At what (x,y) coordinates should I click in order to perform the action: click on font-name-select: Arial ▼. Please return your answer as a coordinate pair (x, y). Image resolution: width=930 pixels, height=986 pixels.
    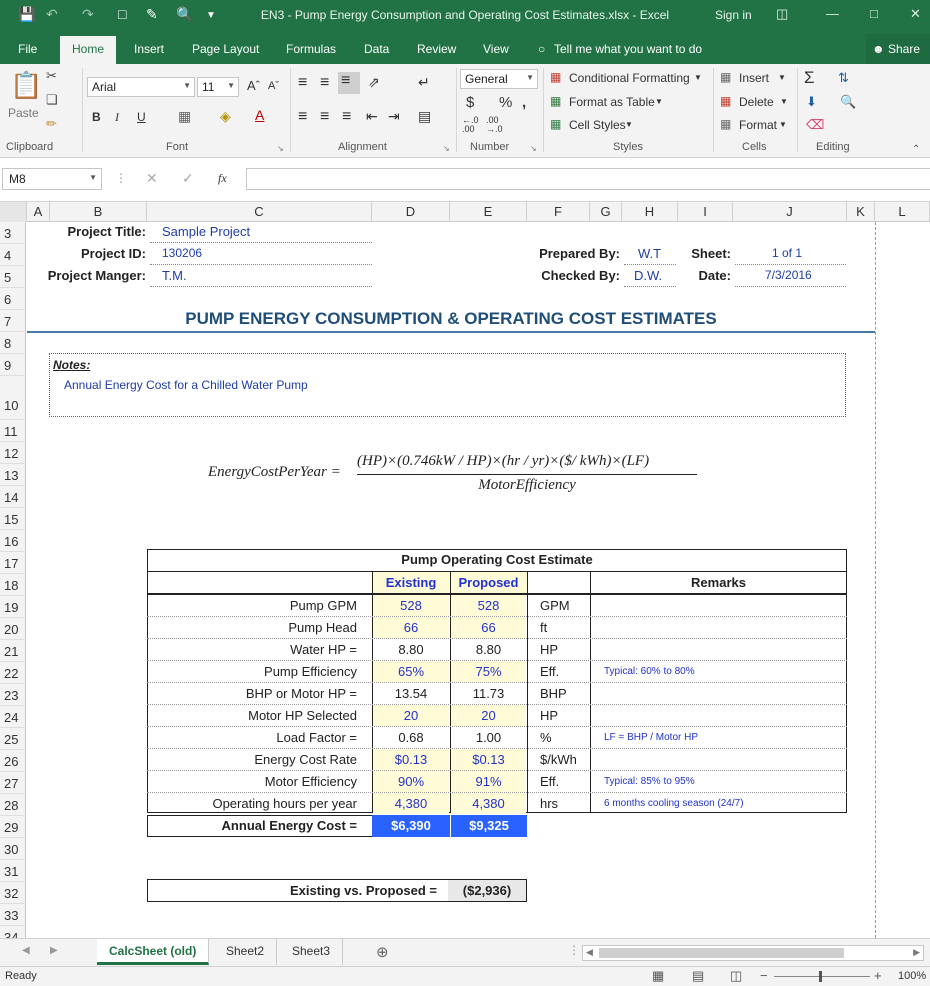
    Looking at the image, I should click on (141, 87).